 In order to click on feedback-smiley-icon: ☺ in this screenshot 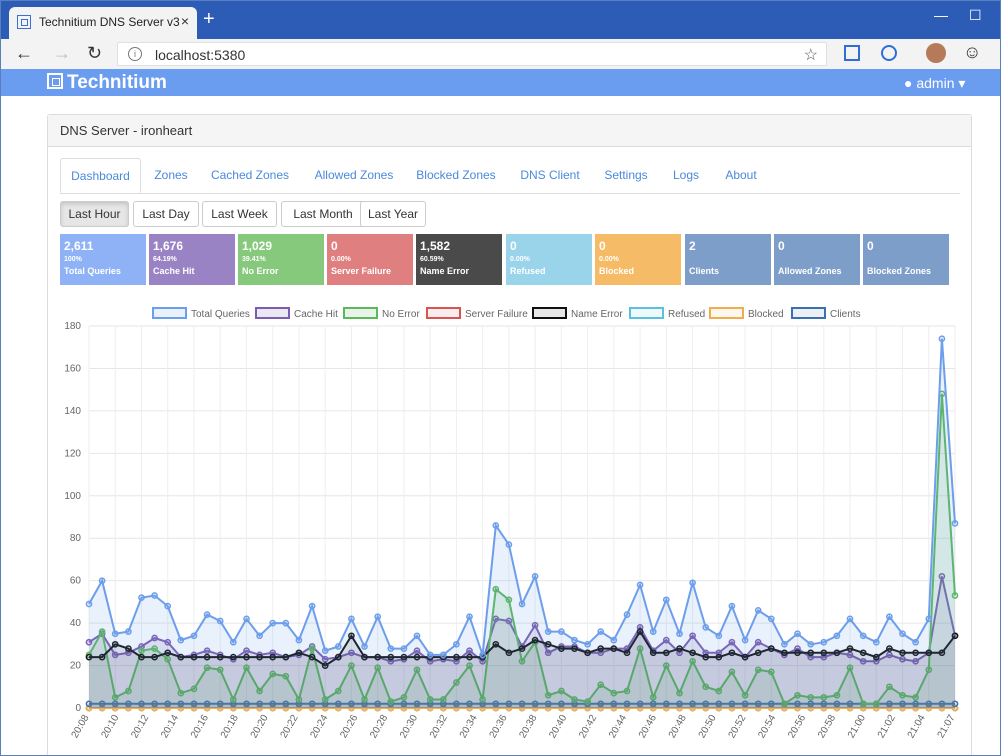, I will do `click(972, 52)`.